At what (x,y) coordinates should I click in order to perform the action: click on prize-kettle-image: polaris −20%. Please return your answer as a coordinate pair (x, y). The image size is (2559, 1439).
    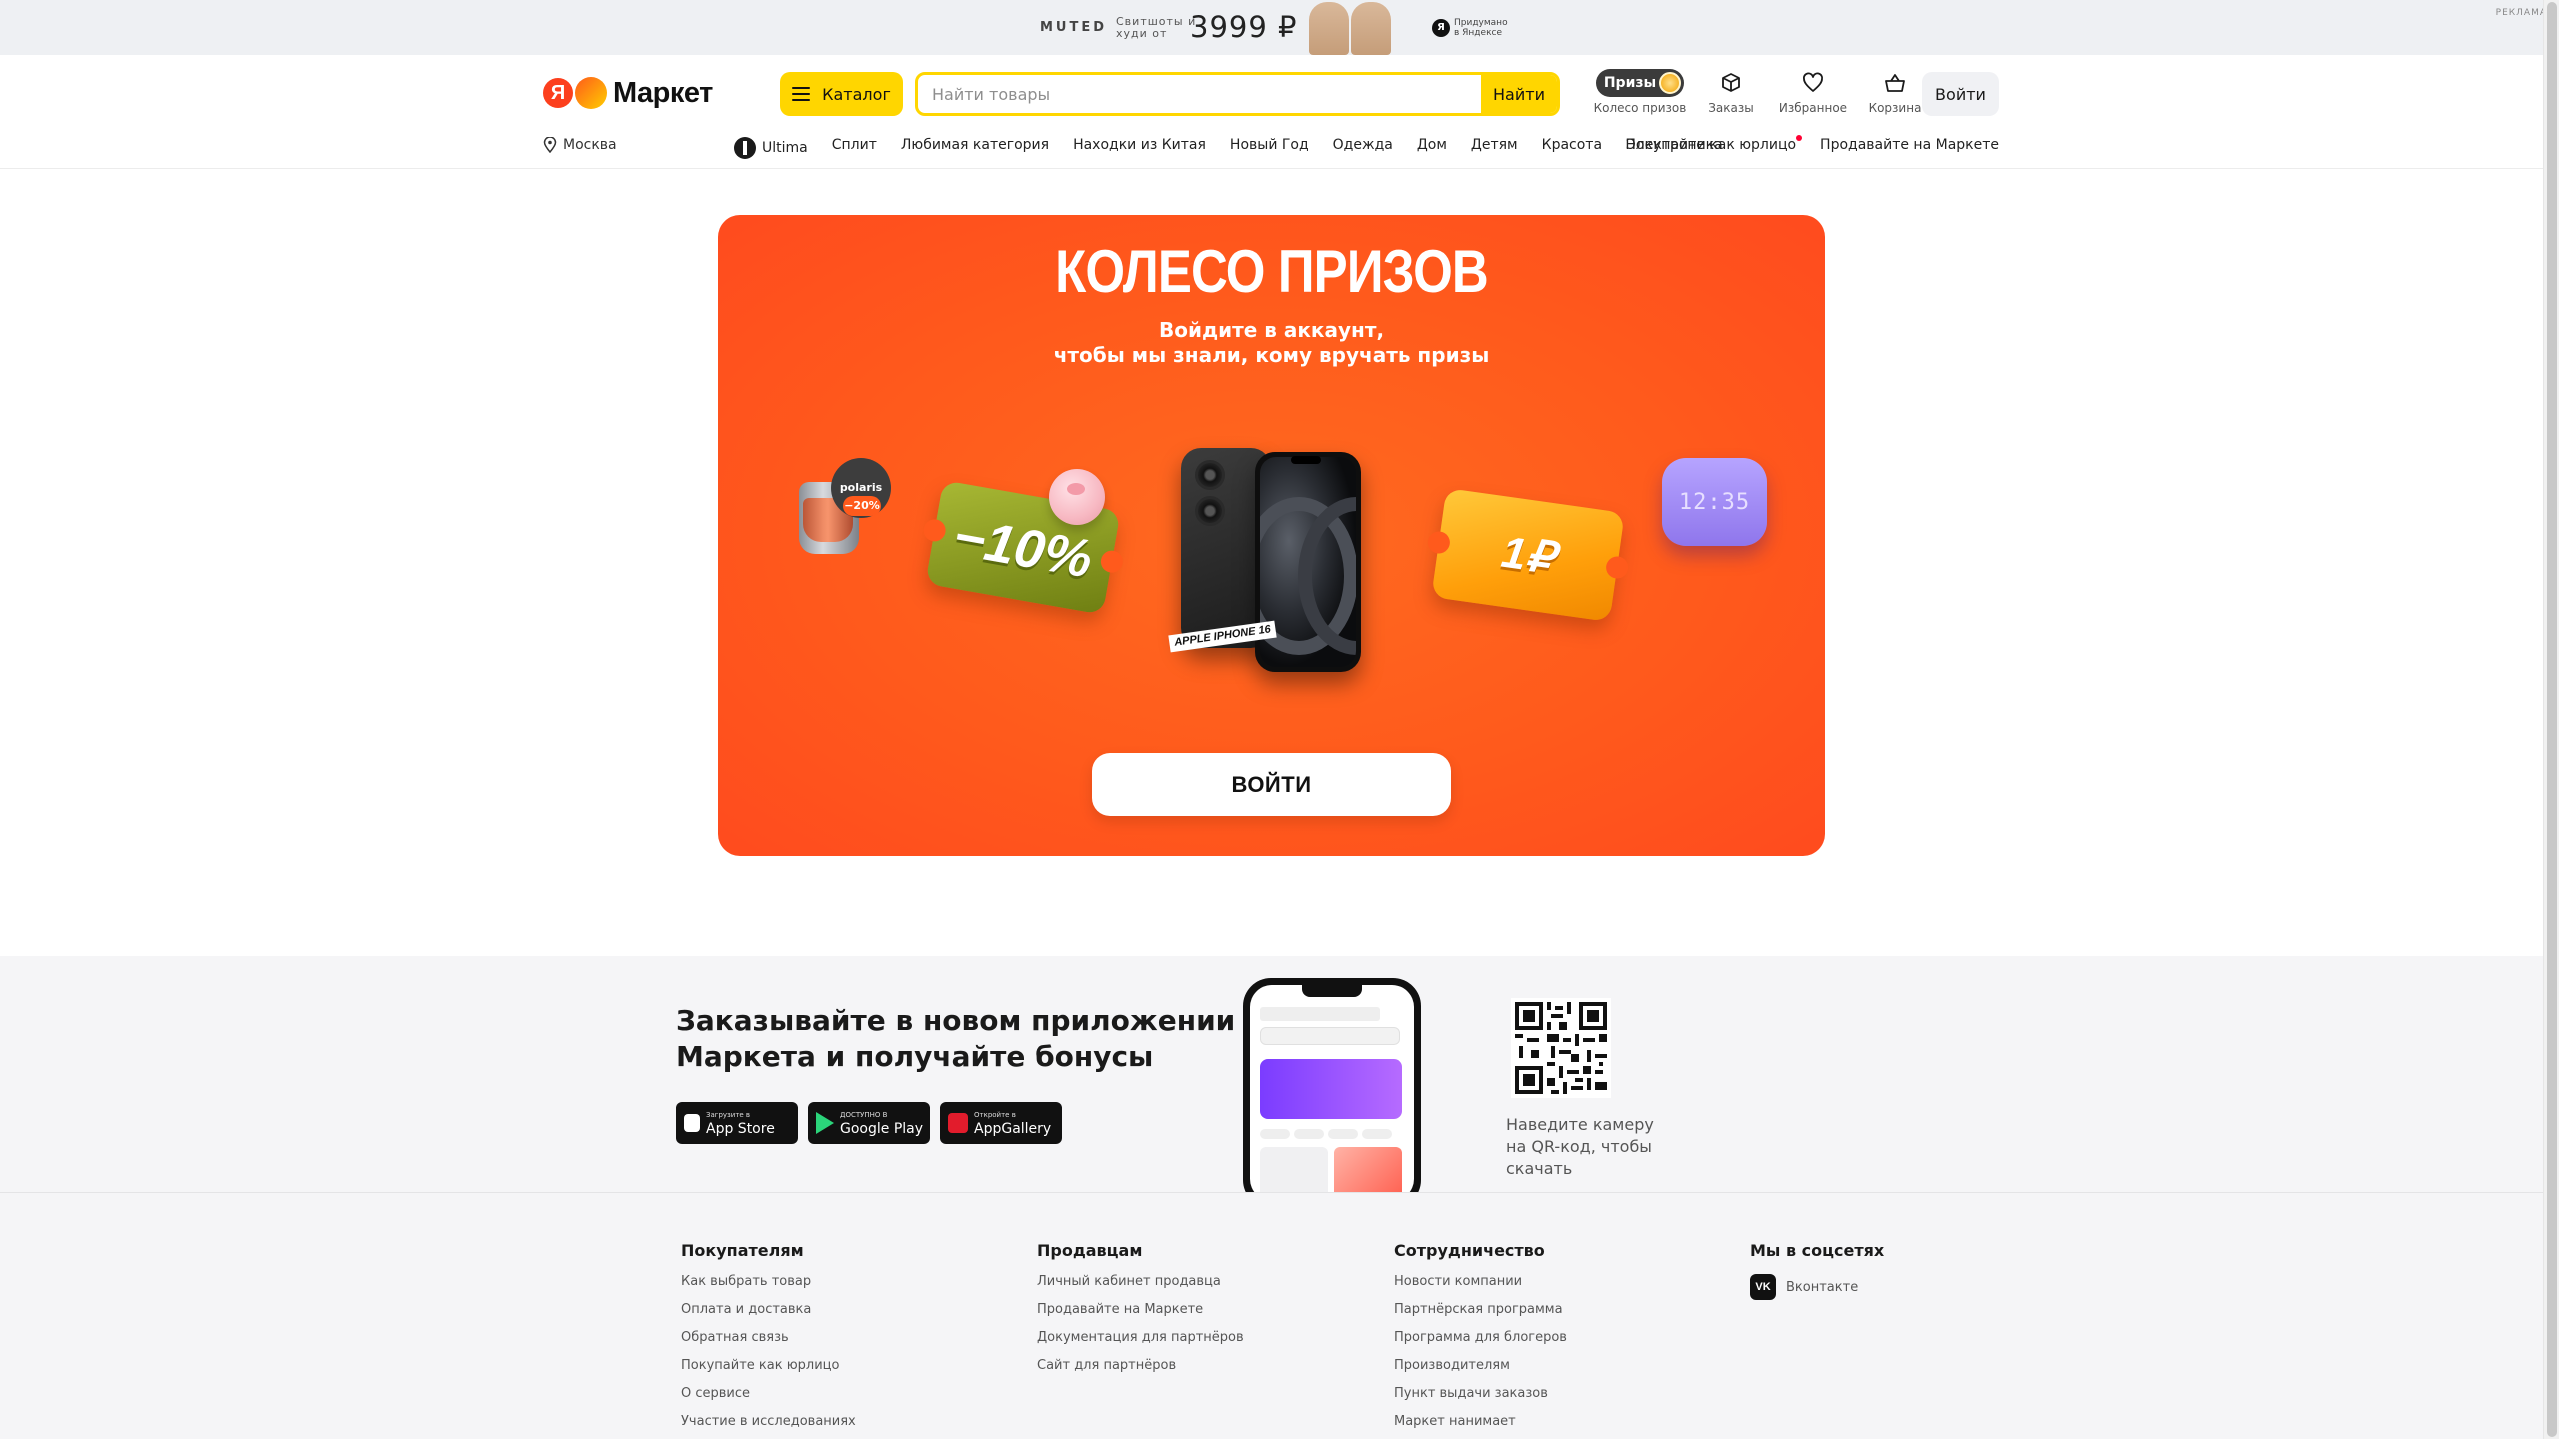
    Looking at the image, I should click on (841, 513).